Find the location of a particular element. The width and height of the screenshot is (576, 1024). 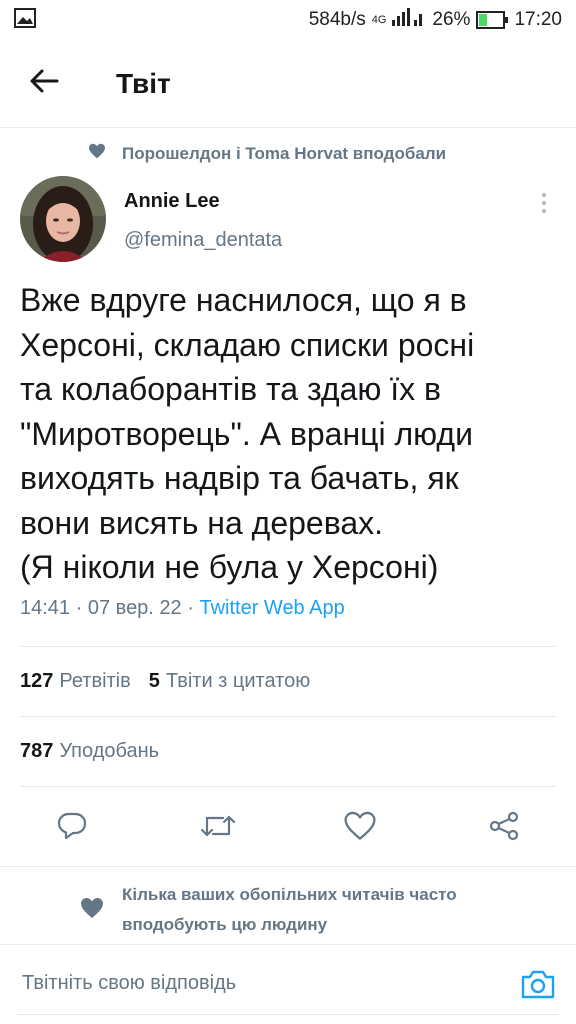

likes-stat: 787 Уподобань is located at coordinates (89, 751).